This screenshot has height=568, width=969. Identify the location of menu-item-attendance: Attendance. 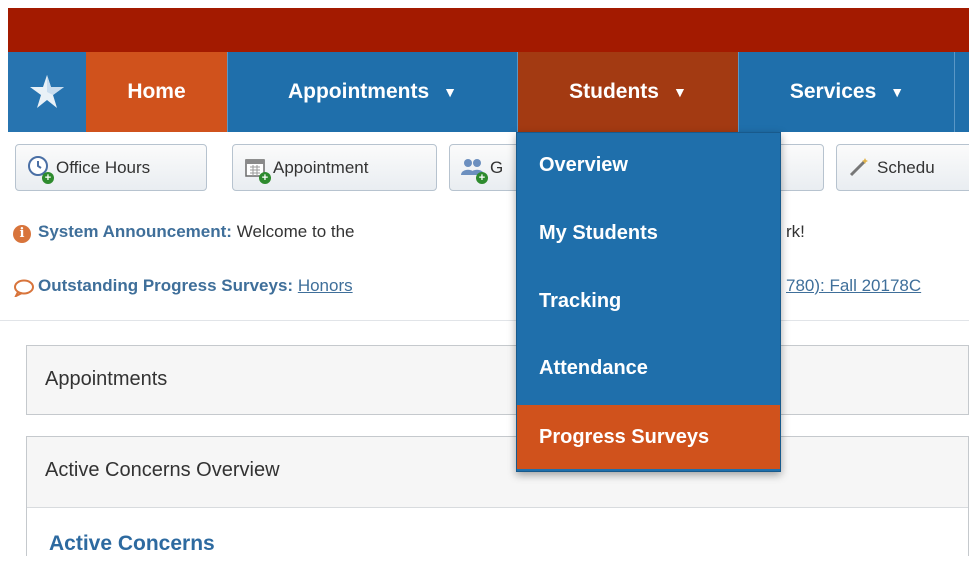
(648, 368).